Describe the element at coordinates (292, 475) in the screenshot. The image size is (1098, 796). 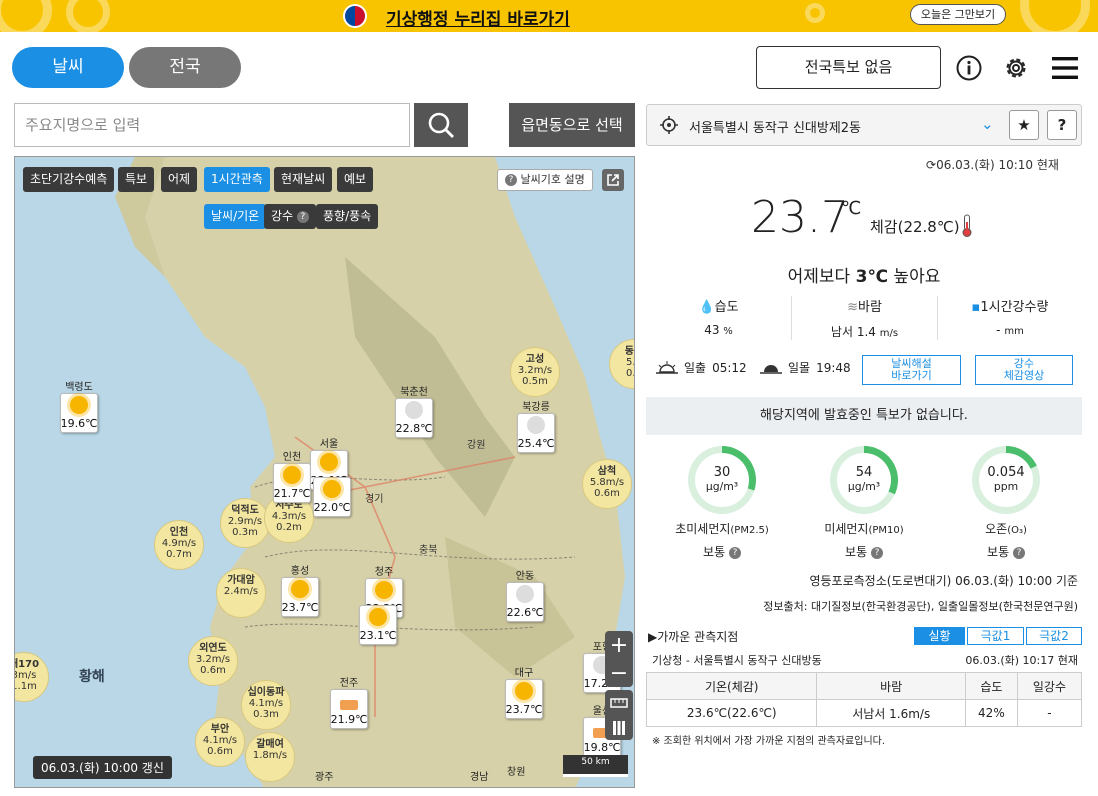
I see `station-marker: 인천 21.7℃` at that location.